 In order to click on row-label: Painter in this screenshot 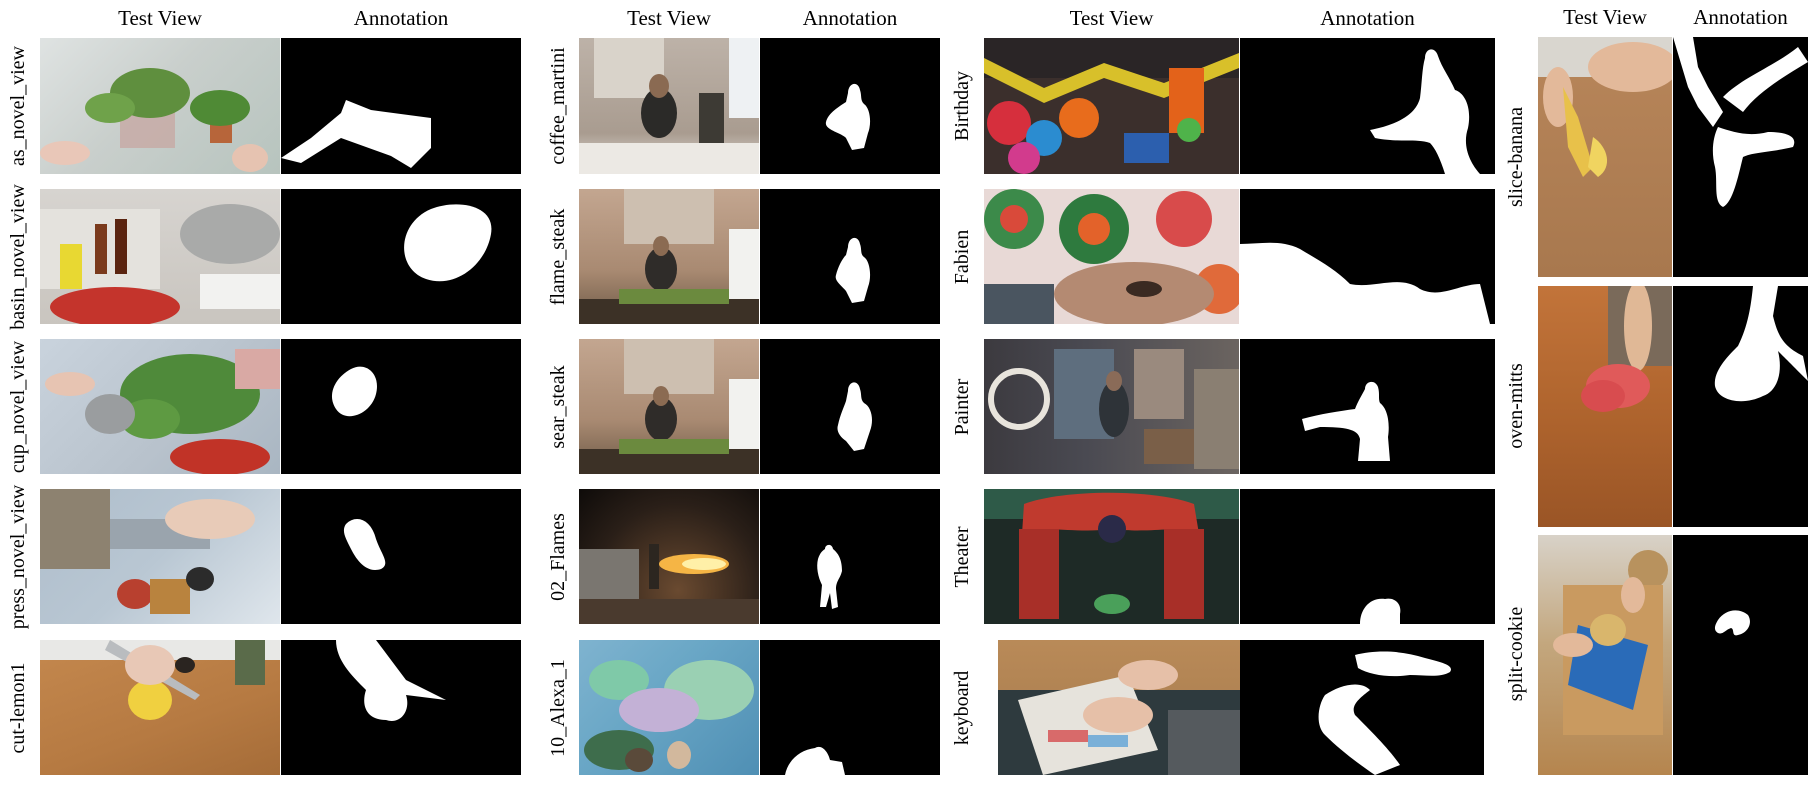, I will do `click(962, 407)`.